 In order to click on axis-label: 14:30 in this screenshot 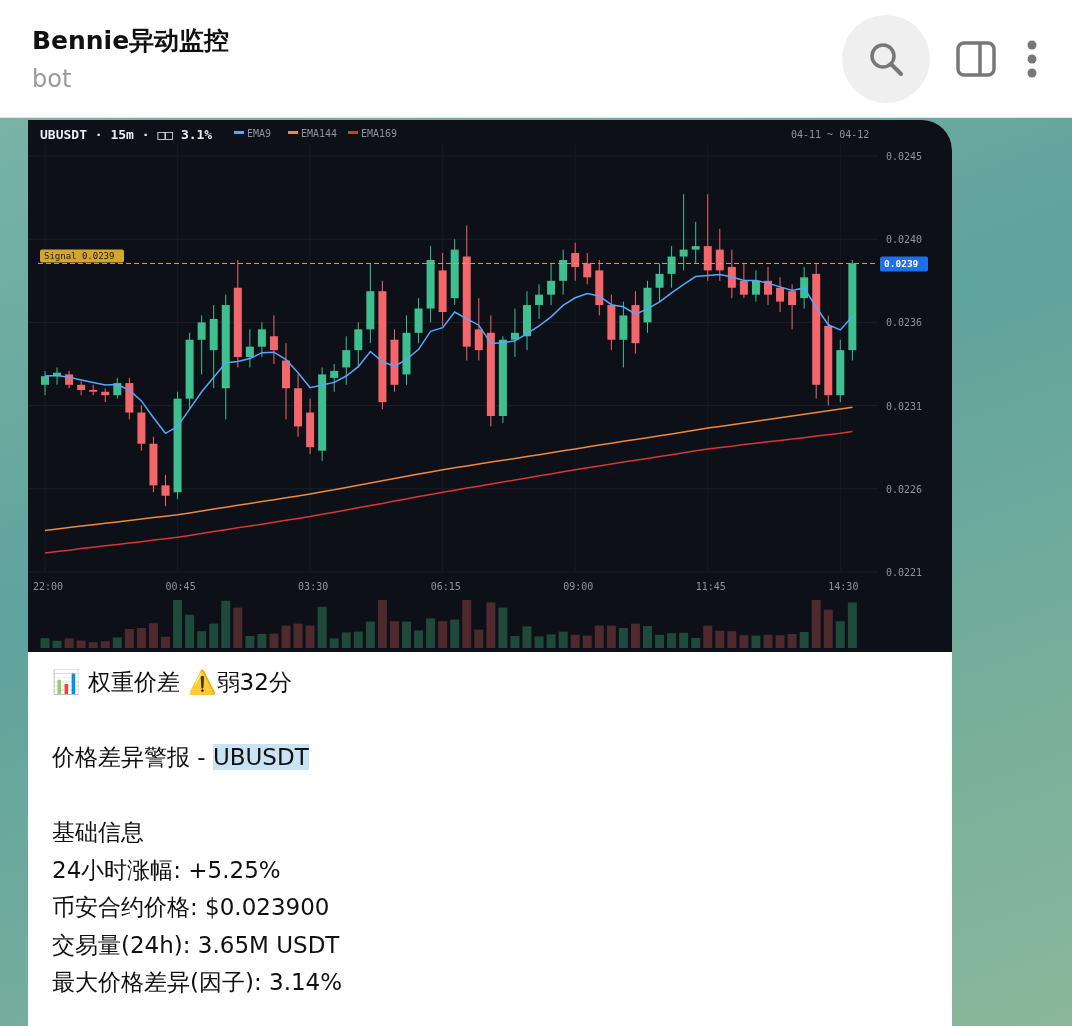, I will do `click(843, 586)`.